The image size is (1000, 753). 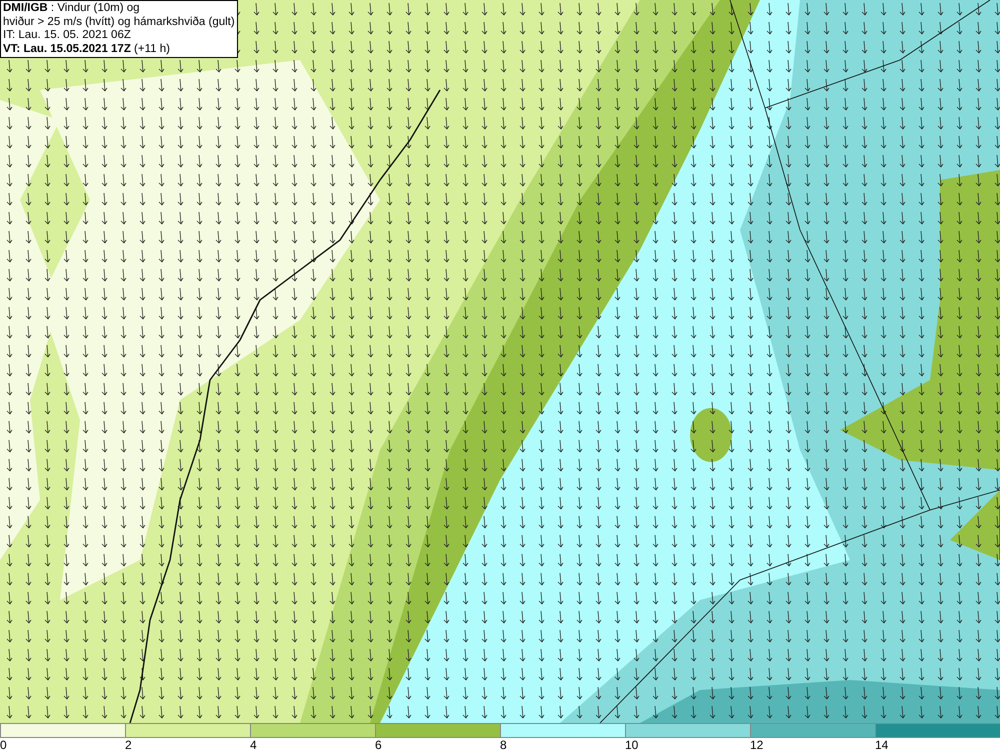 I want to click on title-line: hviður > 25 m/s (hvítt) og hámarkshviða (gult), so click(x=119, y=22).